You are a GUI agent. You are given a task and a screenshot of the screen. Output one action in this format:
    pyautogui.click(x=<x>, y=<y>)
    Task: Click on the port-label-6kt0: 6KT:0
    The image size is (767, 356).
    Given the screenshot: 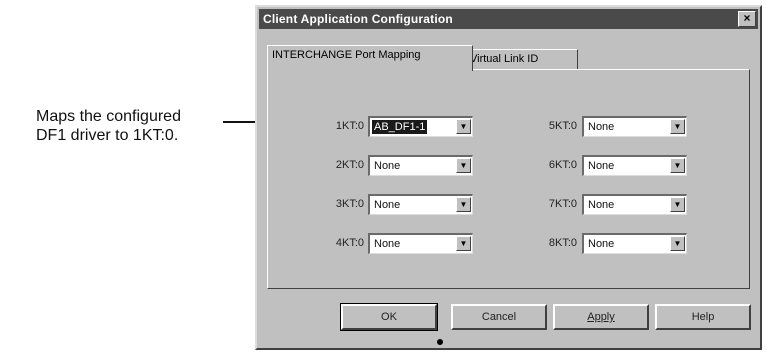 What is the action you would take?
    pyautogui.click(x=562, y=165)
    